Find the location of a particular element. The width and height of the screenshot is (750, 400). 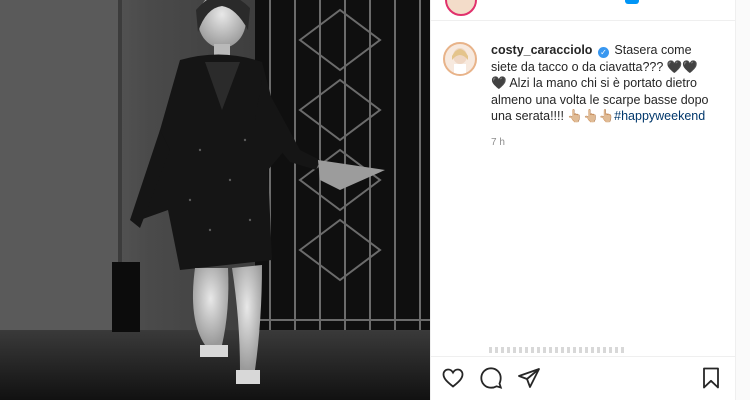

heart-icon is located at coordinates (454, 379).